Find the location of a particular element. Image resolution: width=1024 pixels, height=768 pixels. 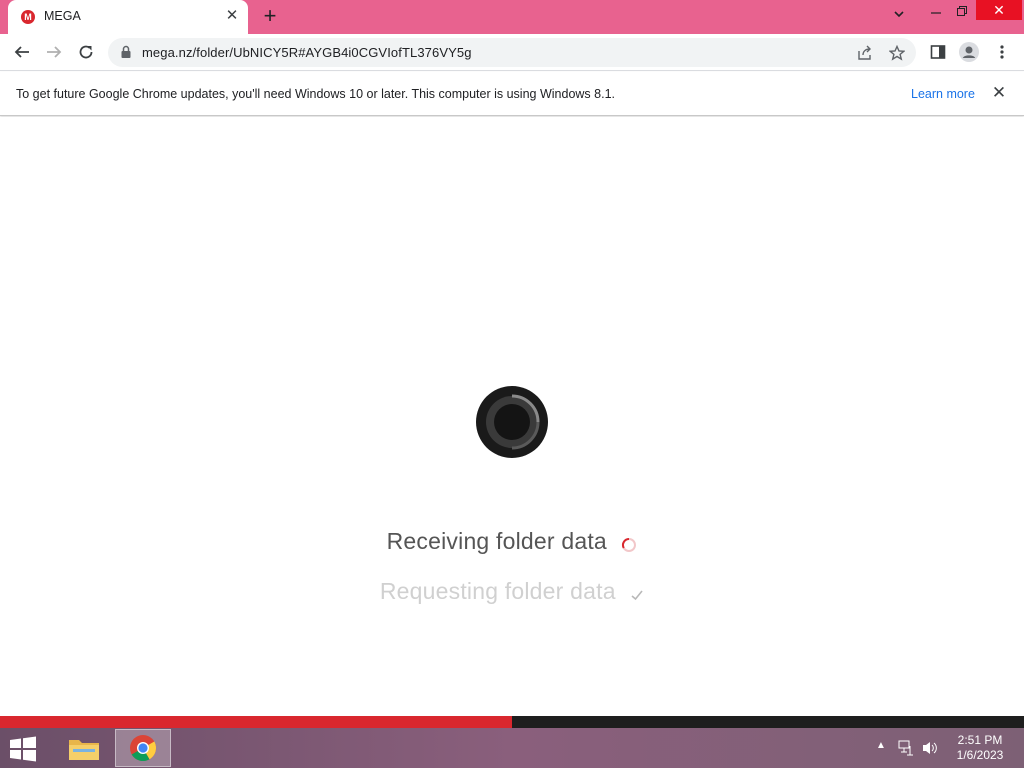

arrow-left-icon is located at coordinates (21, 52).